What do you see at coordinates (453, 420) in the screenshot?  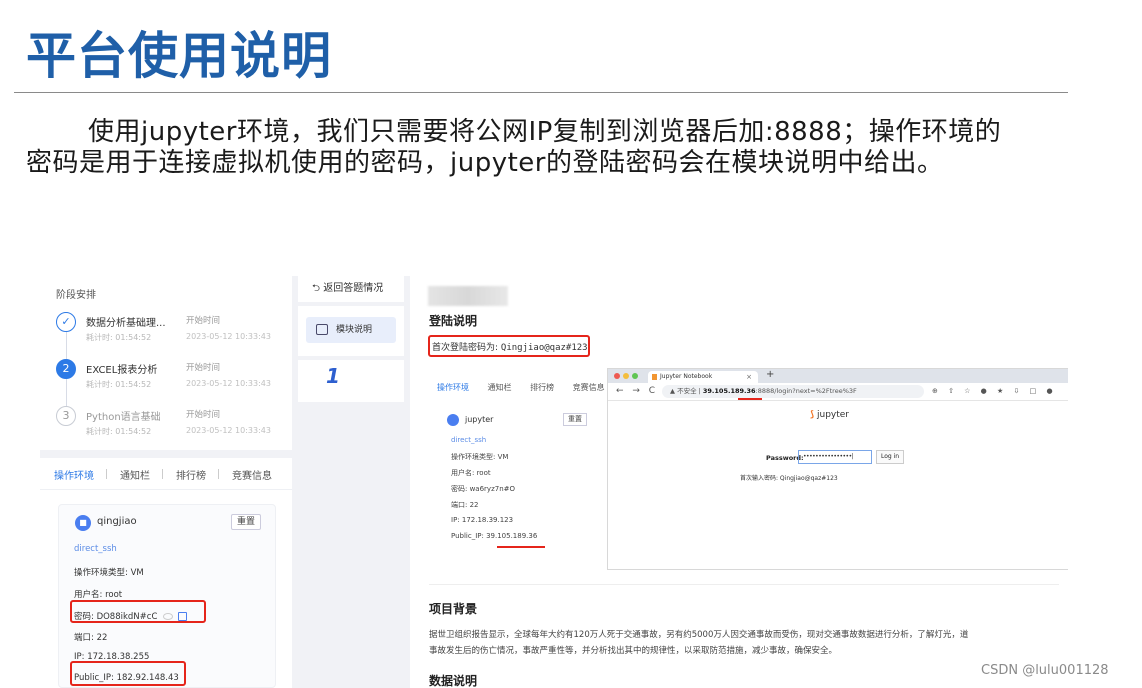 I see `vm-icon` at bounding box center [453, 420].